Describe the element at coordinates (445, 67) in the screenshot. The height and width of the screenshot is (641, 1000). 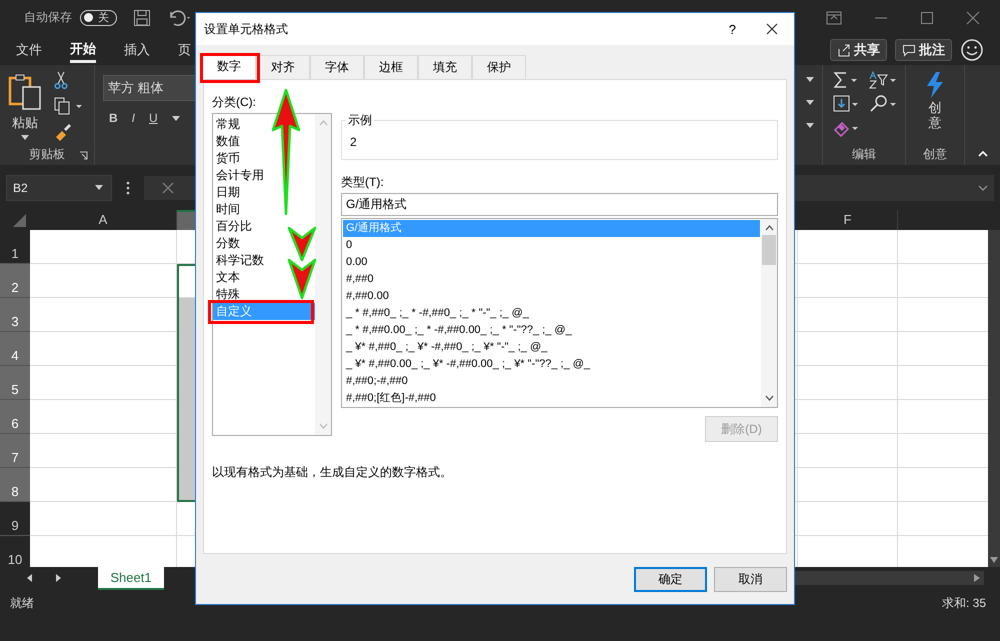
I see `dialog-tab: 填充` at that location.